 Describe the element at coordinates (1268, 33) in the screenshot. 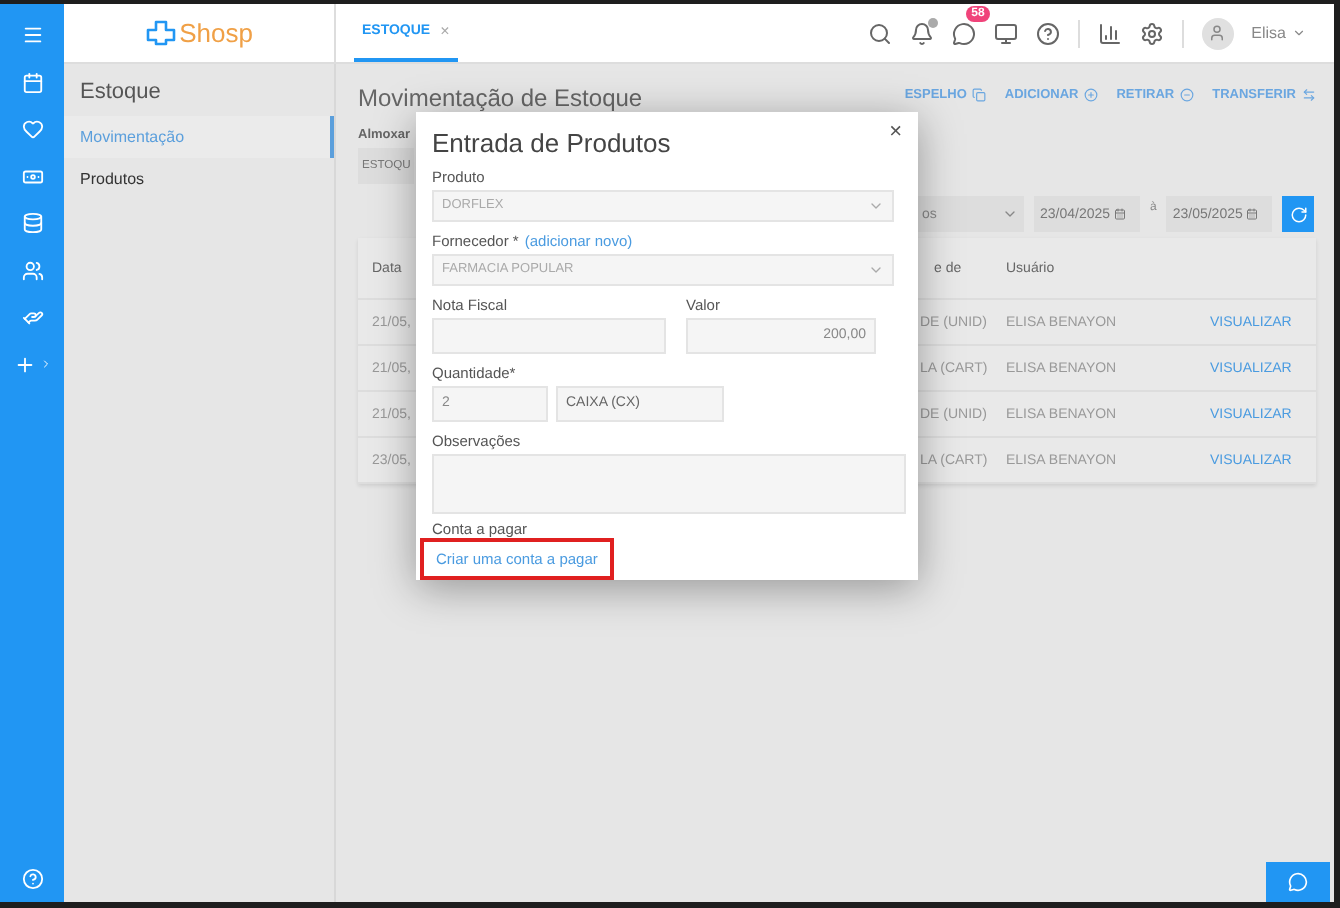

I see `user-name: Elisa` at that location.